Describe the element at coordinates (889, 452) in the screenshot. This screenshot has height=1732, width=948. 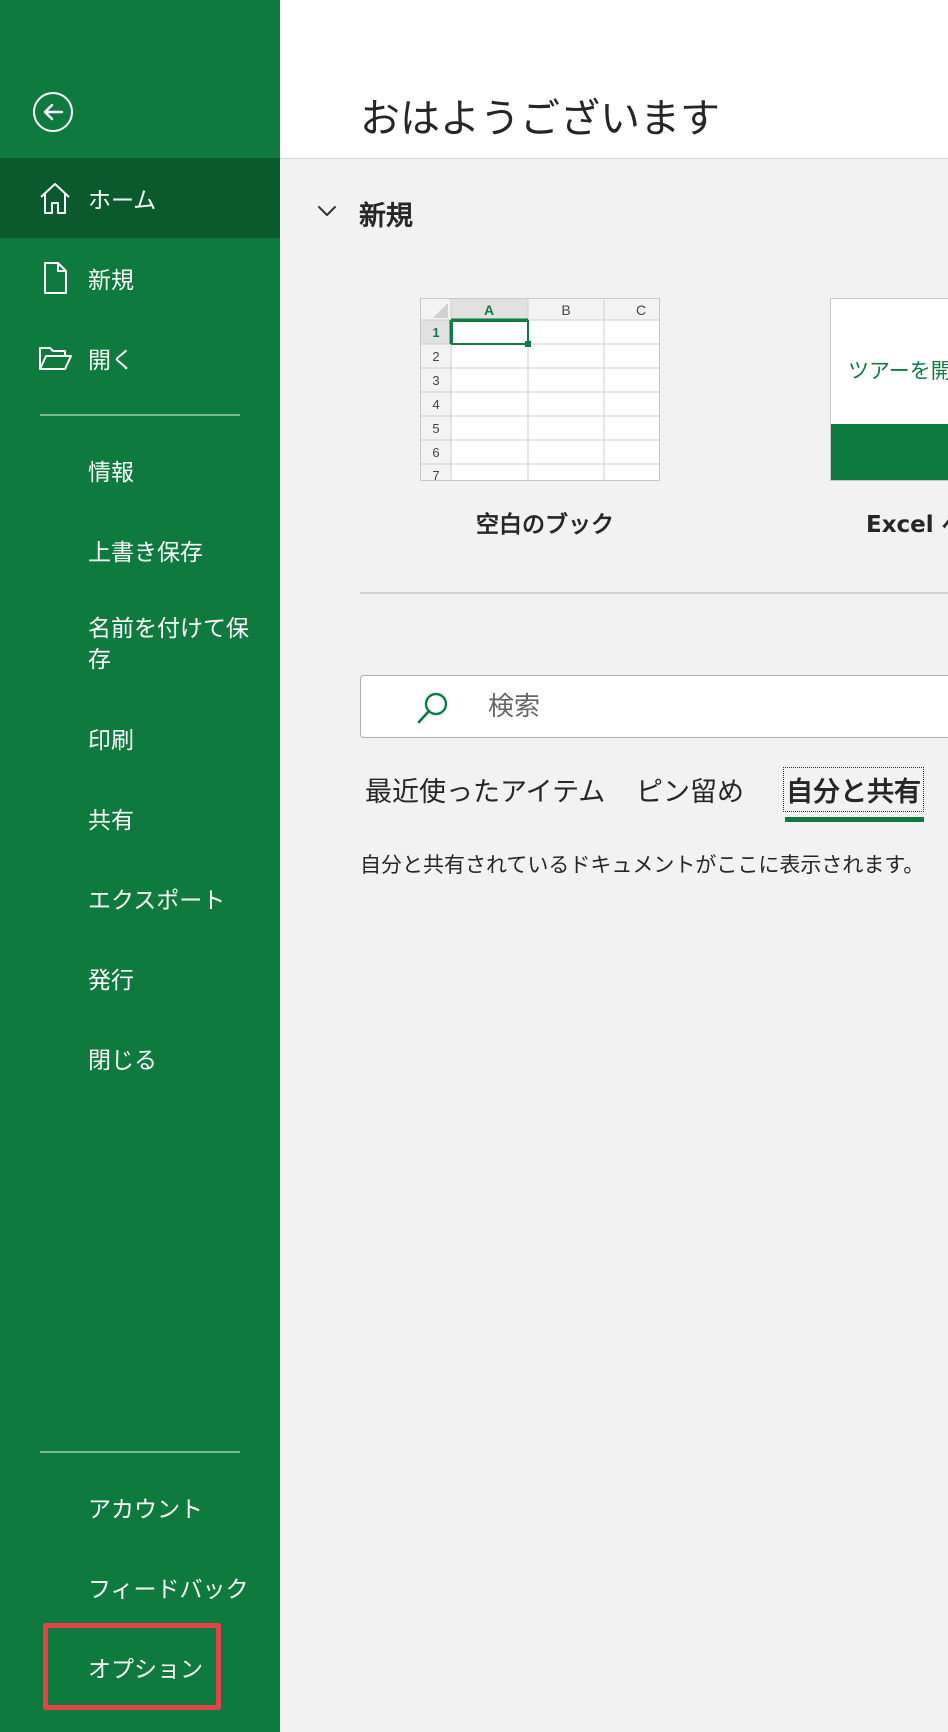
I see `tour-card-bar` at that location.